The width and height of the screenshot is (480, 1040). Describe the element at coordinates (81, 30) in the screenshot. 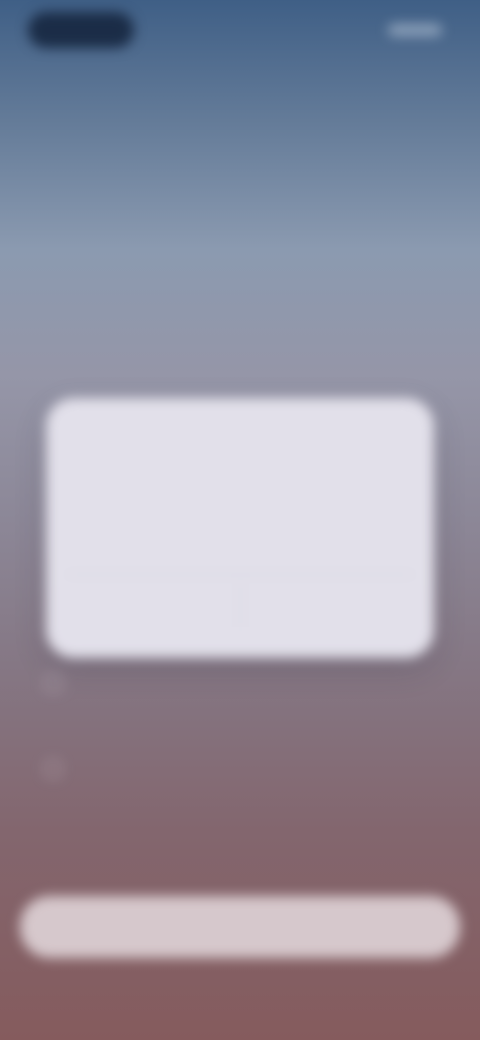

I see `status-bar-time-pill` at that location.